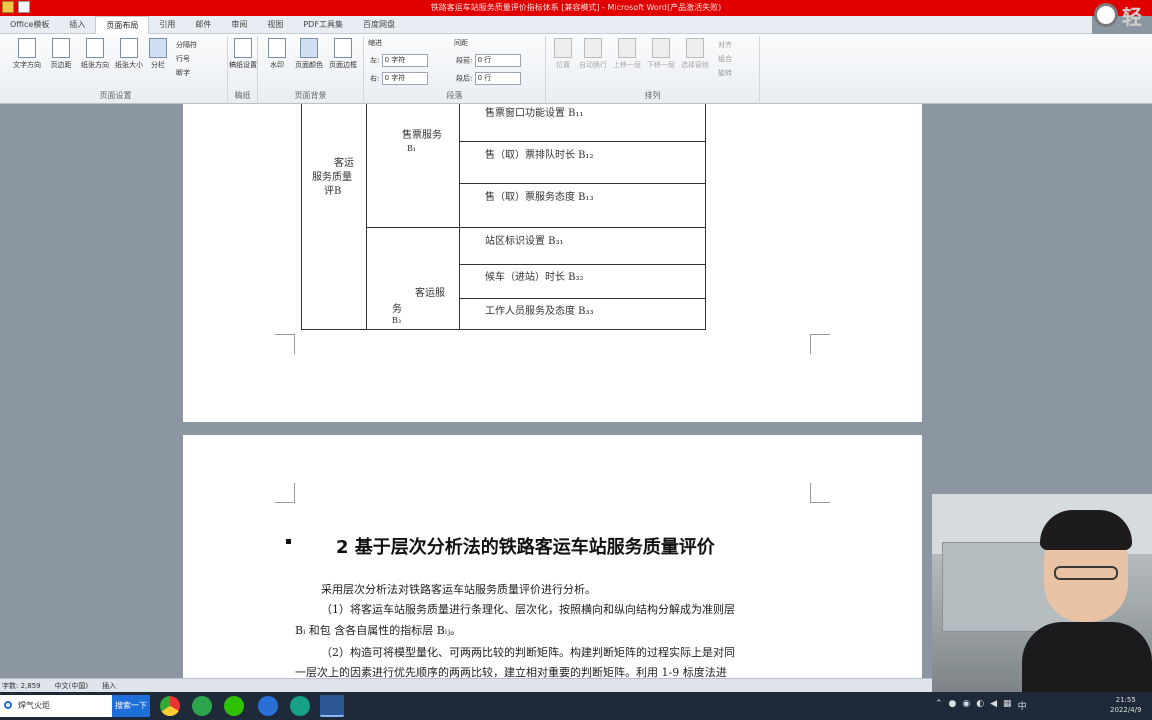 The image size is (1152, 720). Describe the element at coordinates (993, 705) in the screenshot. I see `volume-icon: ◀` at that location.